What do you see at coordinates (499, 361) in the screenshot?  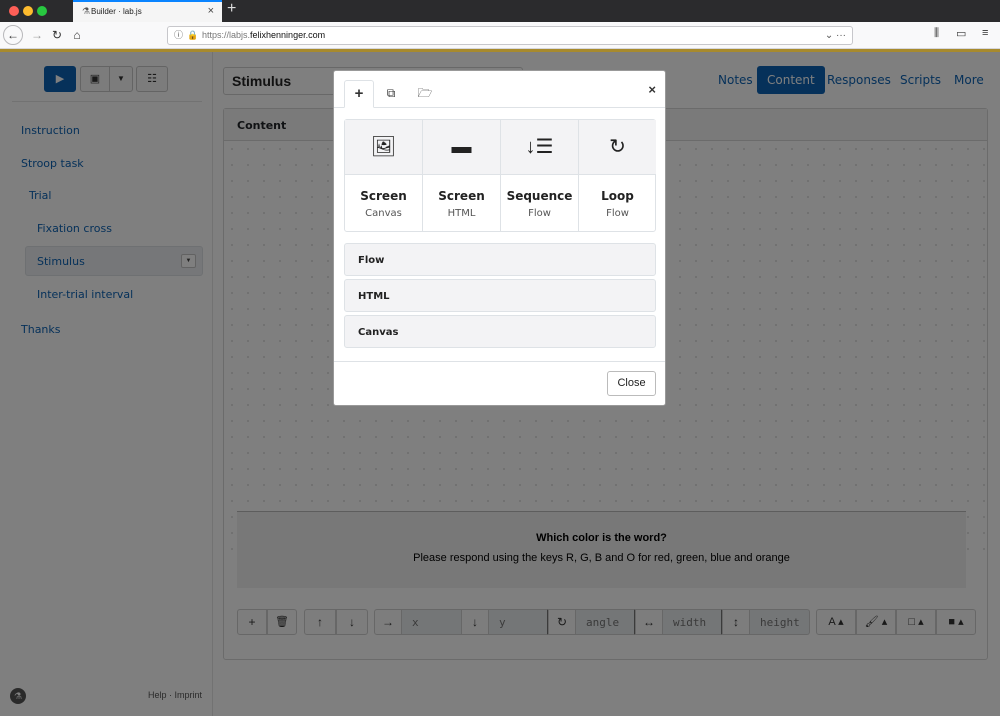 I see `modal-footer-divider` at bounding box center [499, 361].